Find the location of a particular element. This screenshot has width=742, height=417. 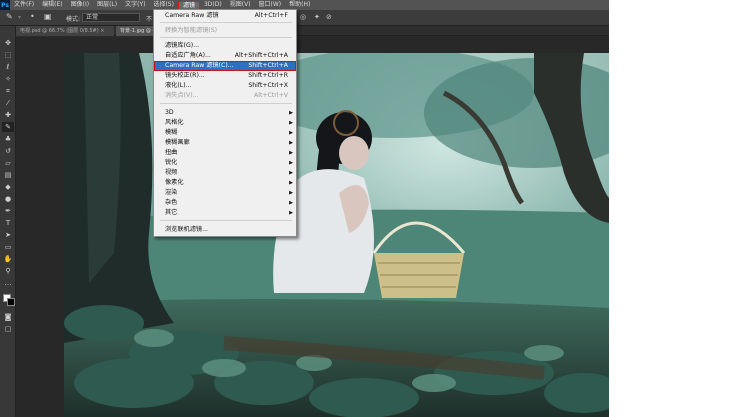

hand-tool-icon: ✋ is located at coordinates (8, 259).